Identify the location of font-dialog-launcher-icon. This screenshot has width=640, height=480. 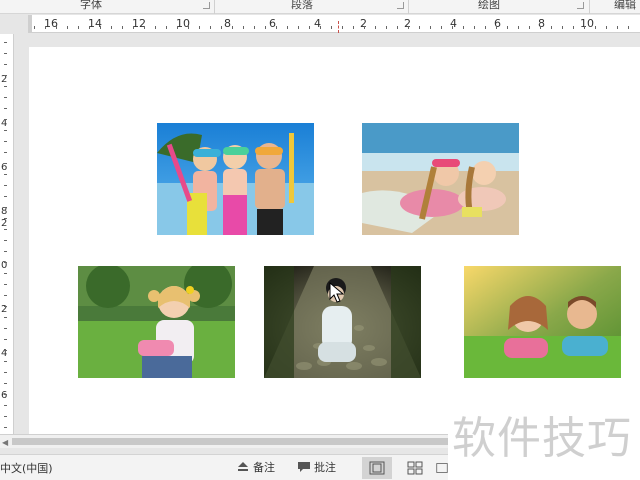
(206, 5).